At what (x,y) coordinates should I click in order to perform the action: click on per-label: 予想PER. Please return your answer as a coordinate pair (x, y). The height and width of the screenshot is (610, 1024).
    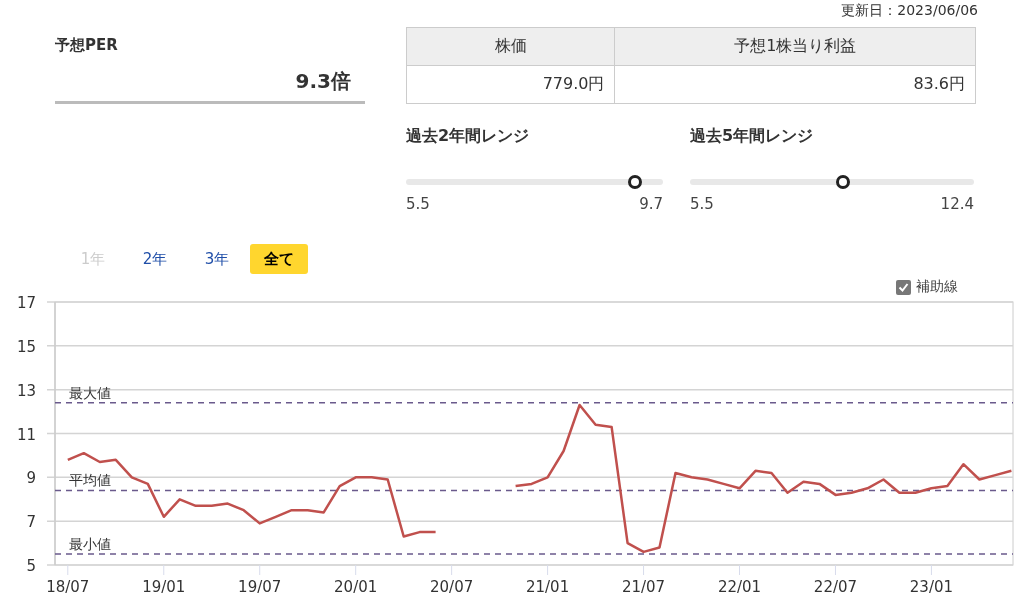
    Looking at the image, I should click on (87, 45).